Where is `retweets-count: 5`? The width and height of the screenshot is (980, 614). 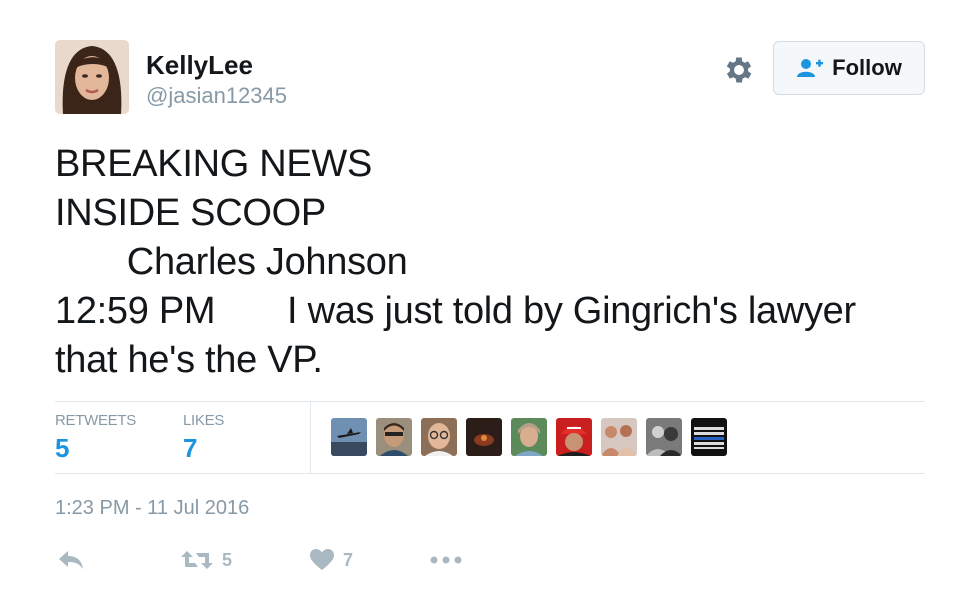 retweets-count: 5 is located at coordinates (62, 448).